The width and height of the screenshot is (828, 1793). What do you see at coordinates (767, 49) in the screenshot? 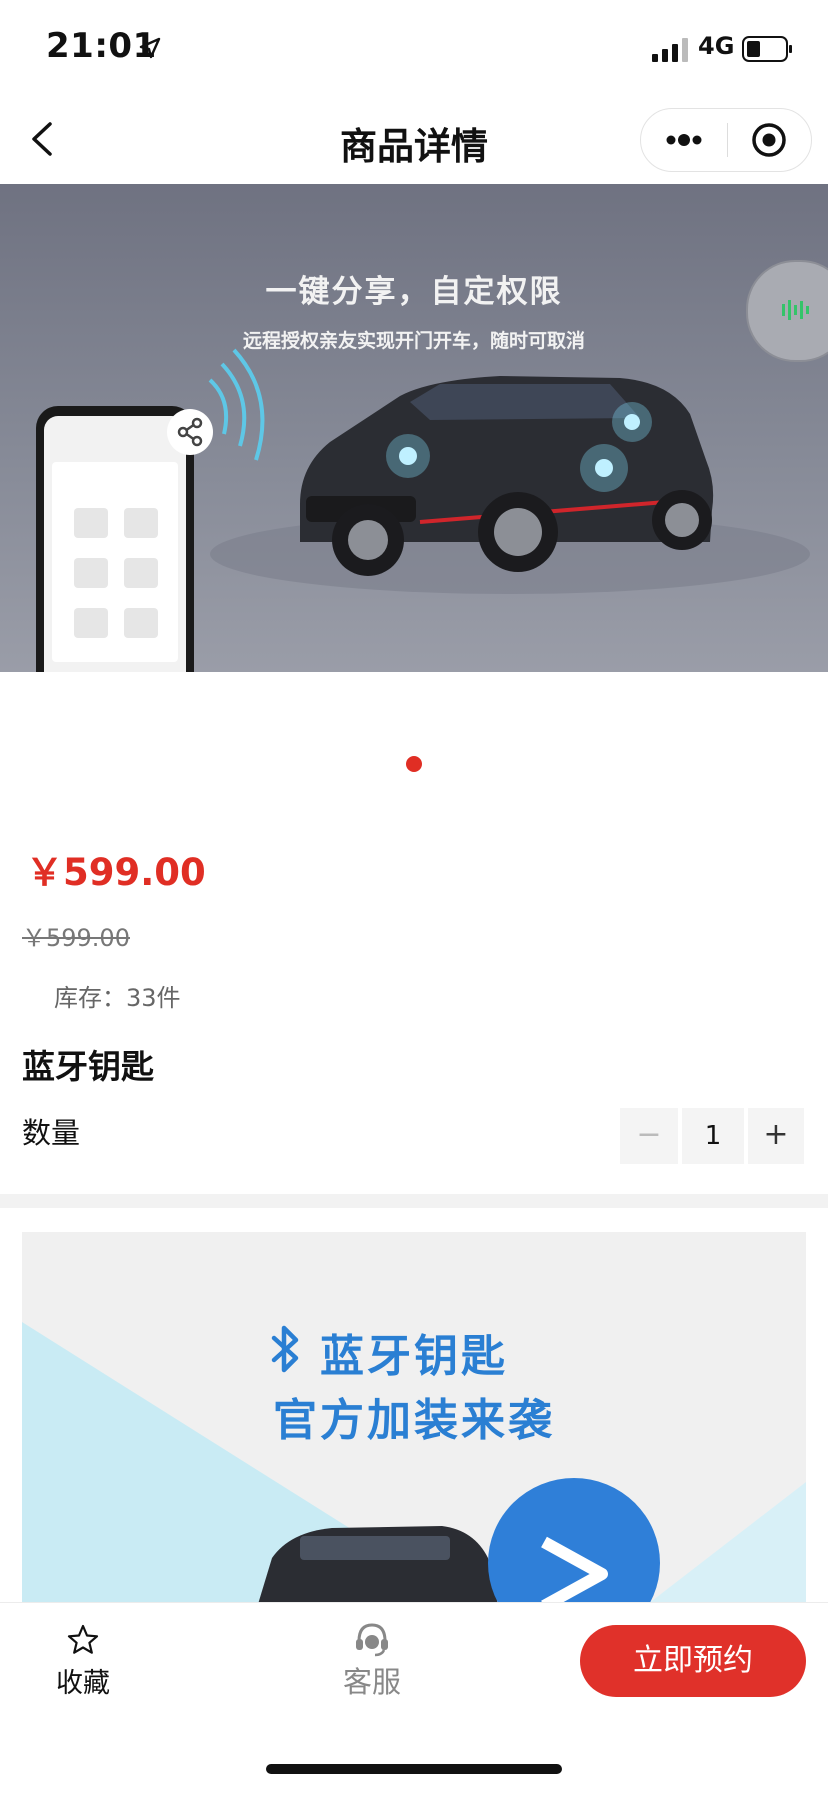
I see `battery-icon` at bounding box center [767, 49].